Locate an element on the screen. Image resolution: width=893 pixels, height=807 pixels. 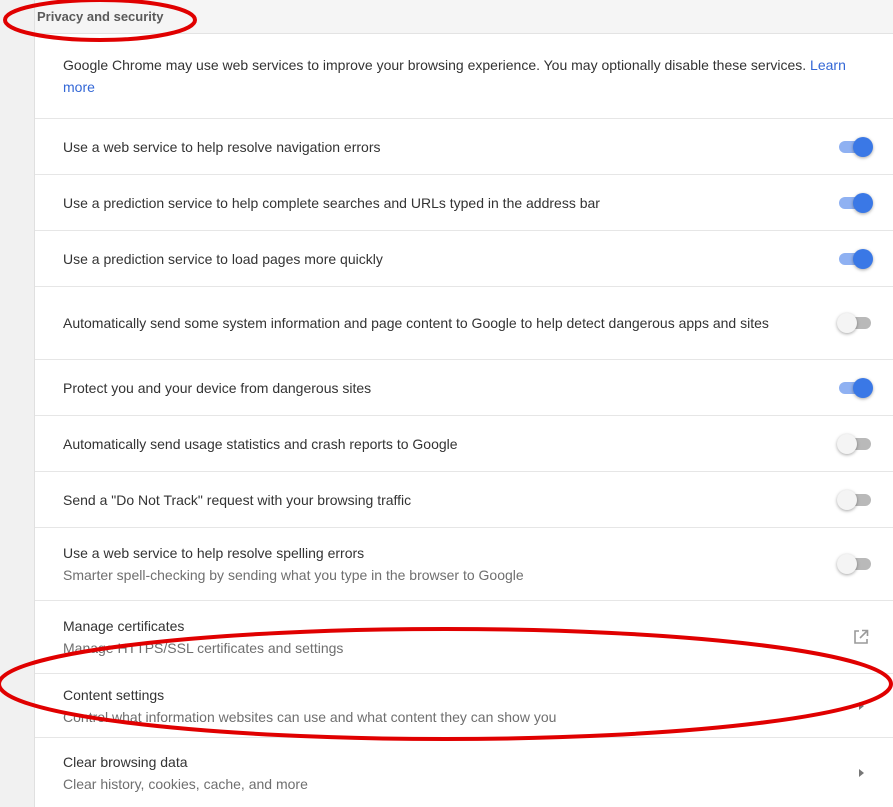
left-gutter is located at coordinates (17, 403).